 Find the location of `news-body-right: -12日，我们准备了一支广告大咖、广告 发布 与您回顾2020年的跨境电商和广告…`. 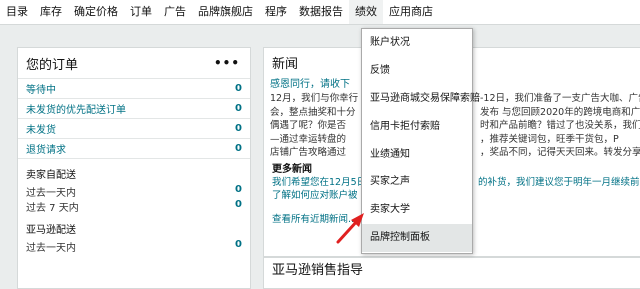

news-body-right: -12日，我们准备了一支广告大咖、广告 发布 与您回顾2020年的跨境电商和广告… is located at coordinates (557, 126).